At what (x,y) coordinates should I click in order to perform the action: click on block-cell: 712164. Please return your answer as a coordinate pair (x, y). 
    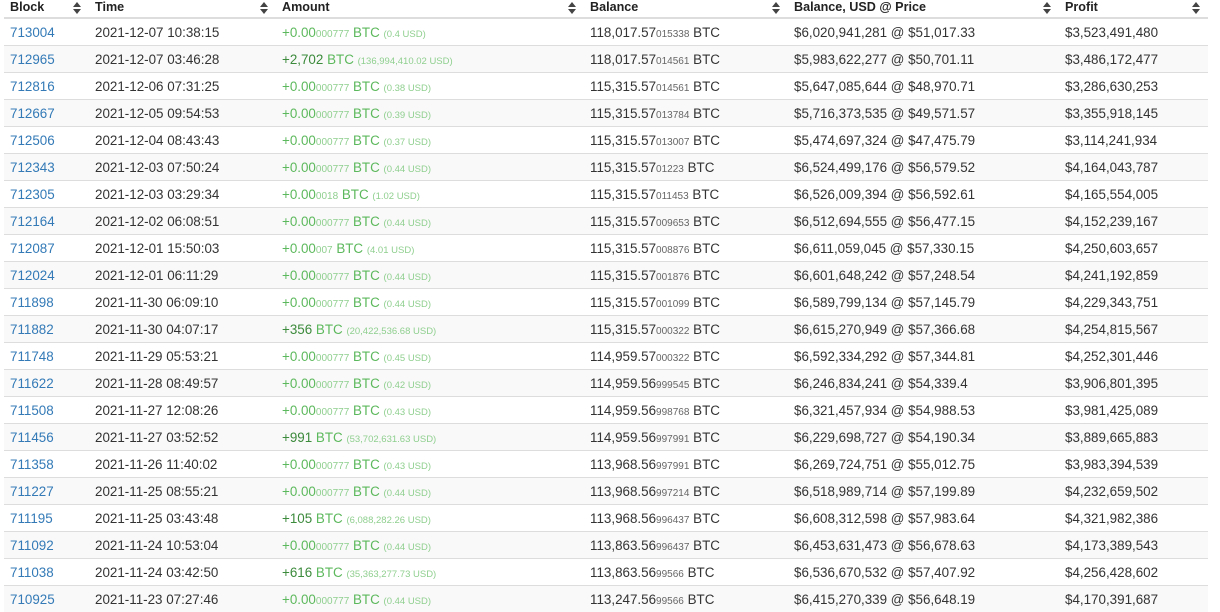
    Looking at the image, I should click on (46, 221).